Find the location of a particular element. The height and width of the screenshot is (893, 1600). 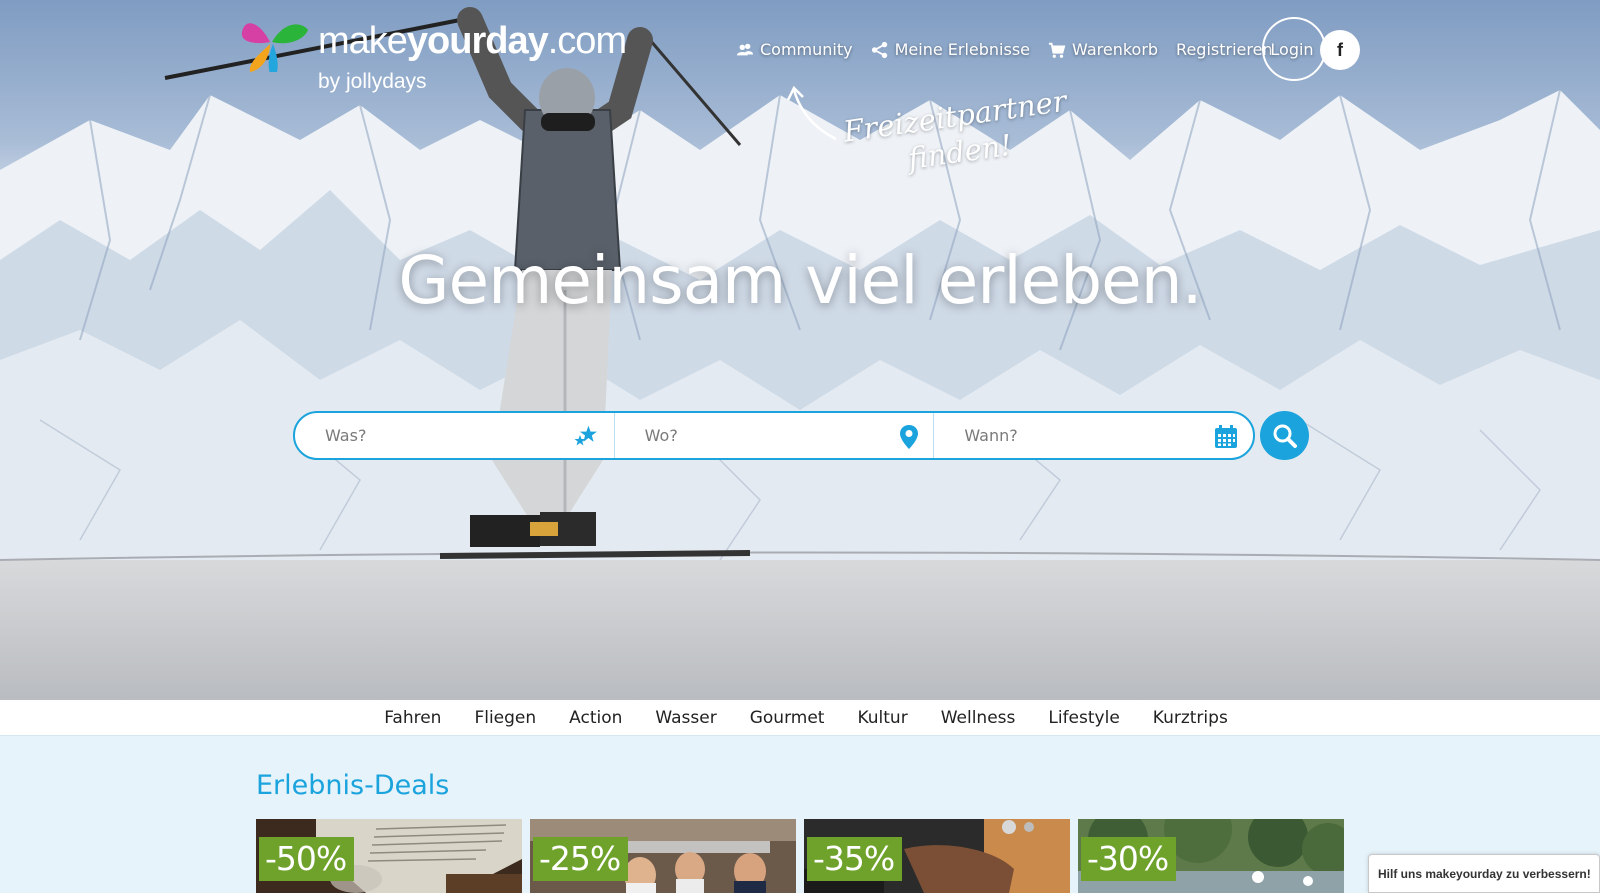

search-where-input is located at coordinates (754, 435).